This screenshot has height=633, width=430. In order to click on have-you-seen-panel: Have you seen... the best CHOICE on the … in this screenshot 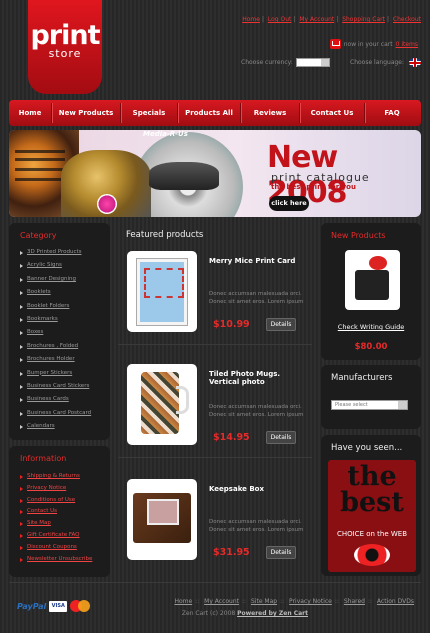, I will do `click(371, 505)`.